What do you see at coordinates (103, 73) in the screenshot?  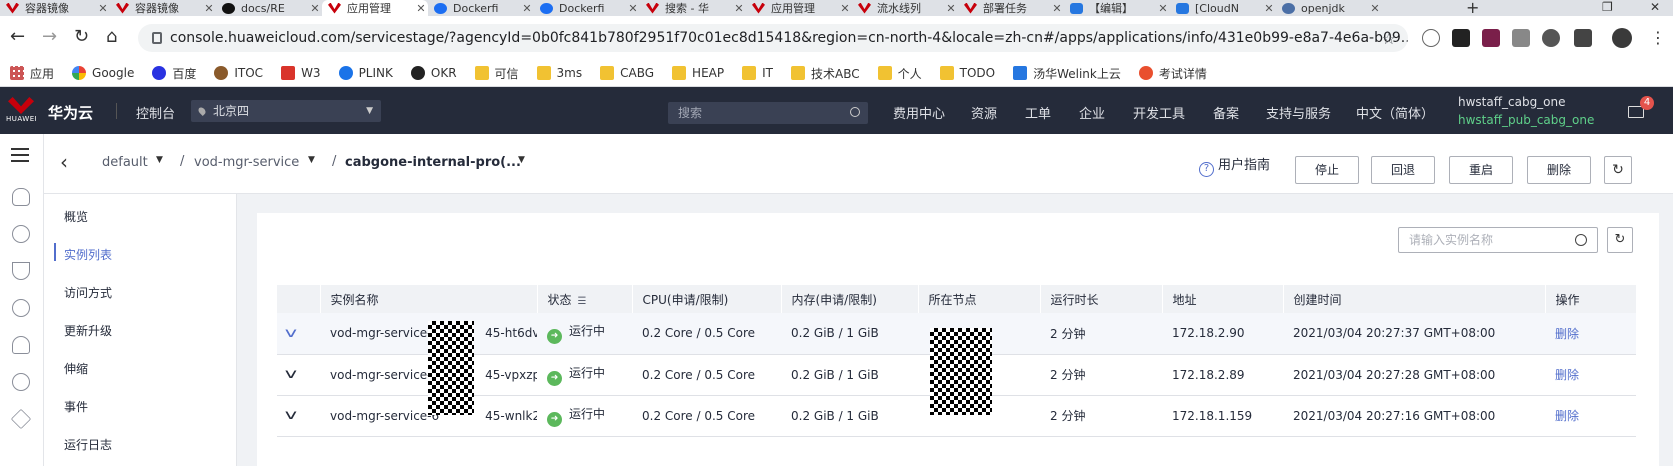 I see `bookmark-item: Google` at bounding box center [103, 73].